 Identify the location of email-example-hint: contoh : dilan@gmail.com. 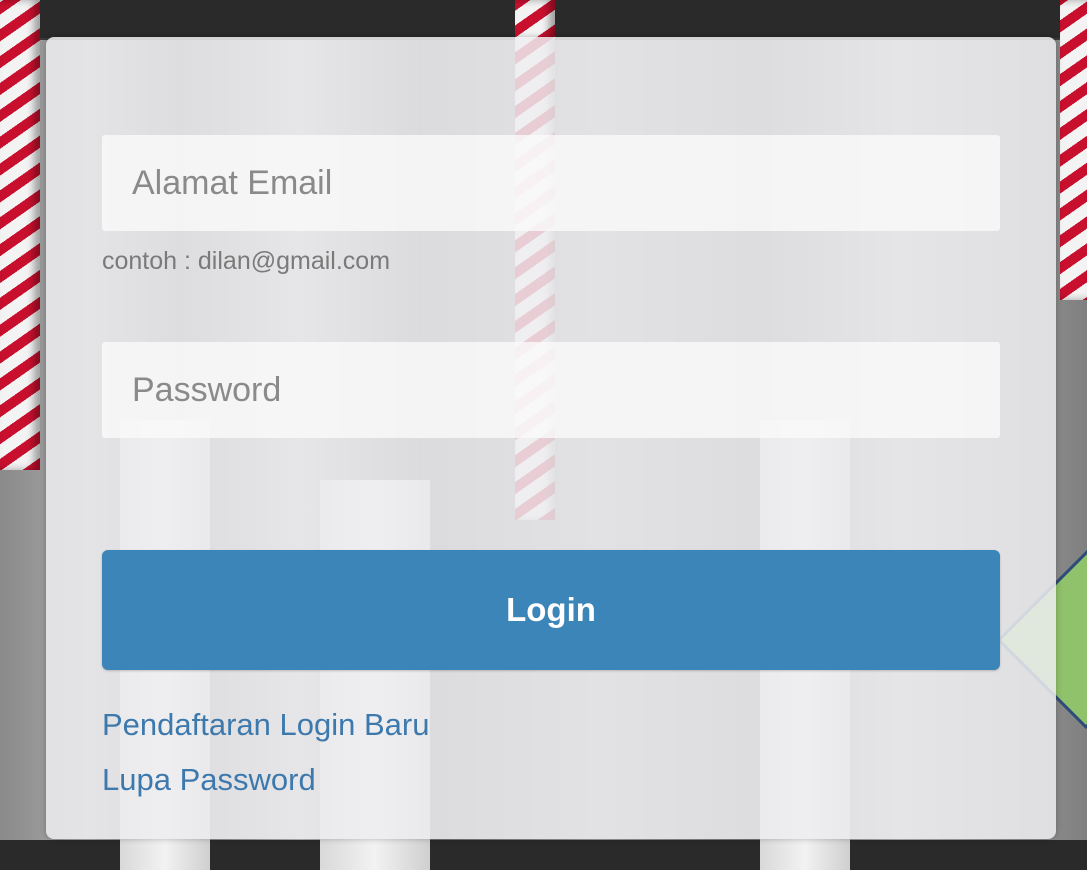
(246, 261).